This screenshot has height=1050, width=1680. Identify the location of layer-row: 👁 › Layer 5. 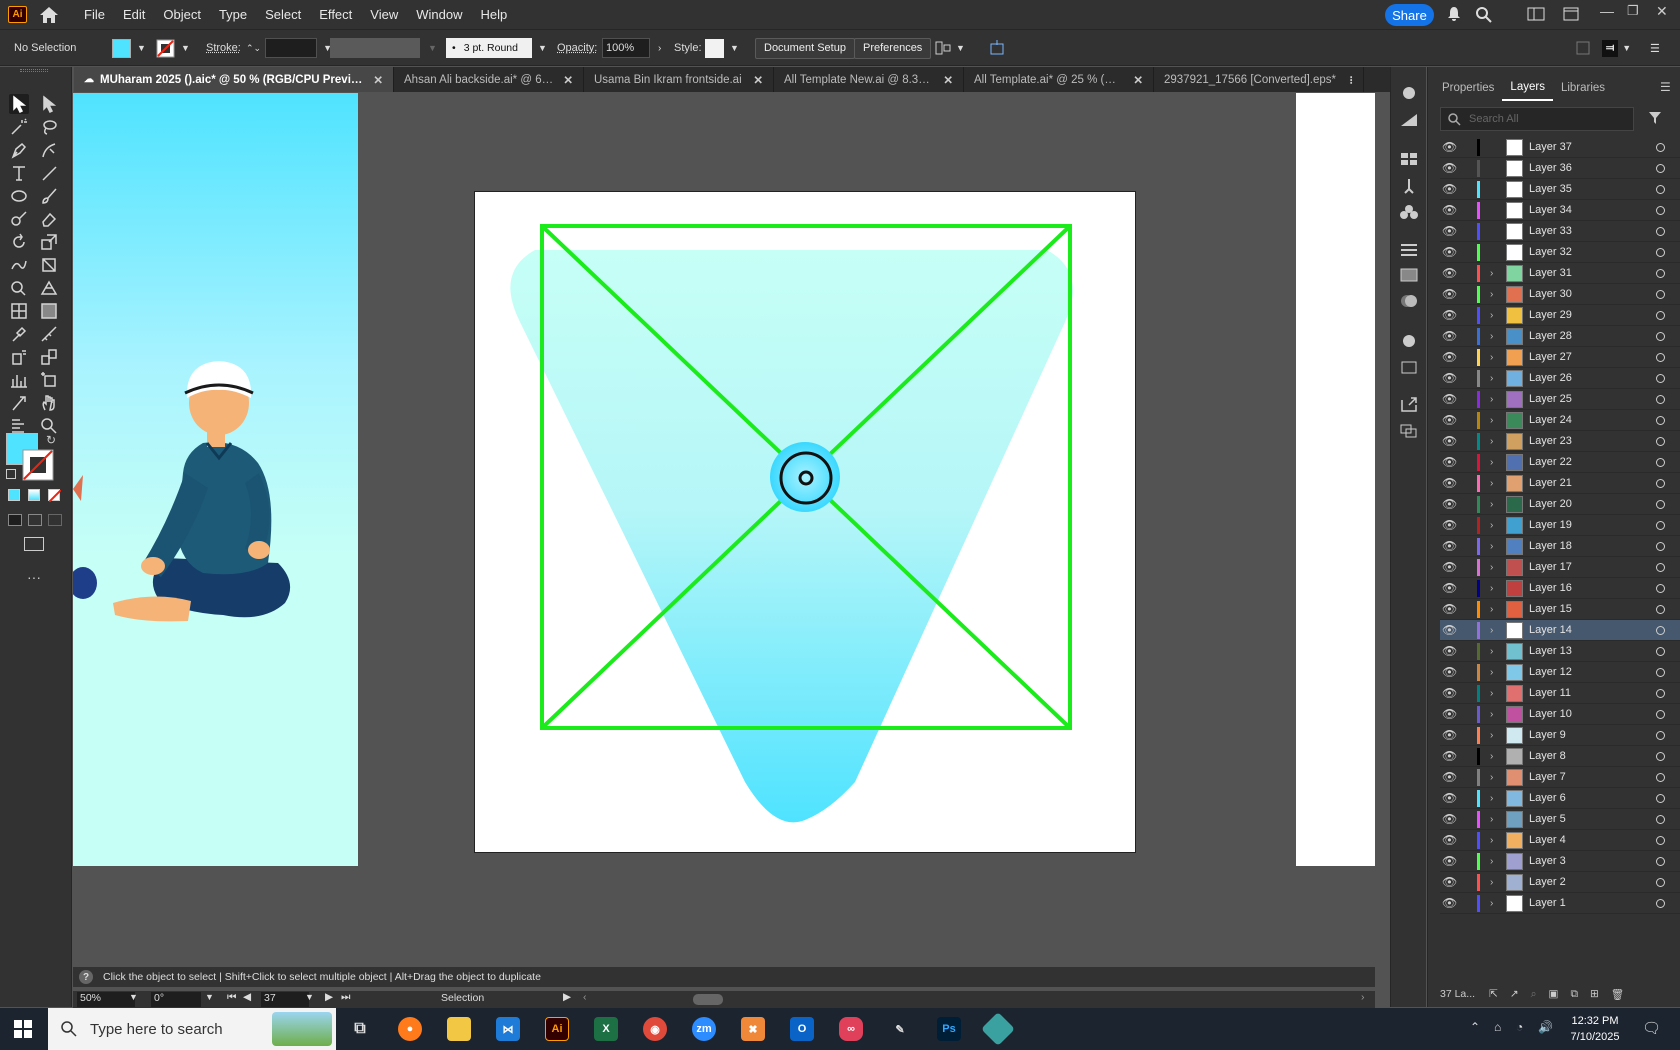
(1560, 819).